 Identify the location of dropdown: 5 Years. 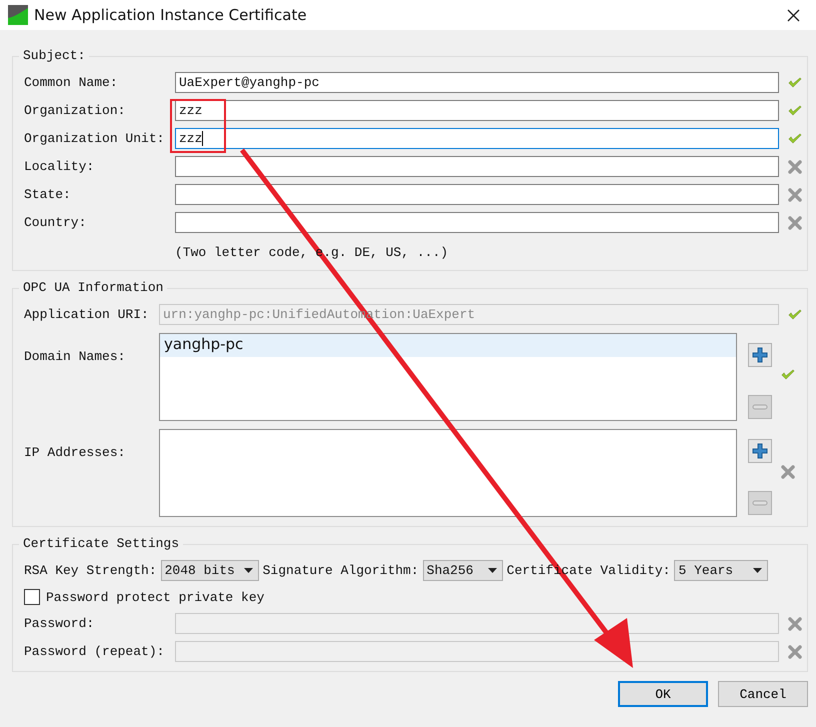
(721, 570).